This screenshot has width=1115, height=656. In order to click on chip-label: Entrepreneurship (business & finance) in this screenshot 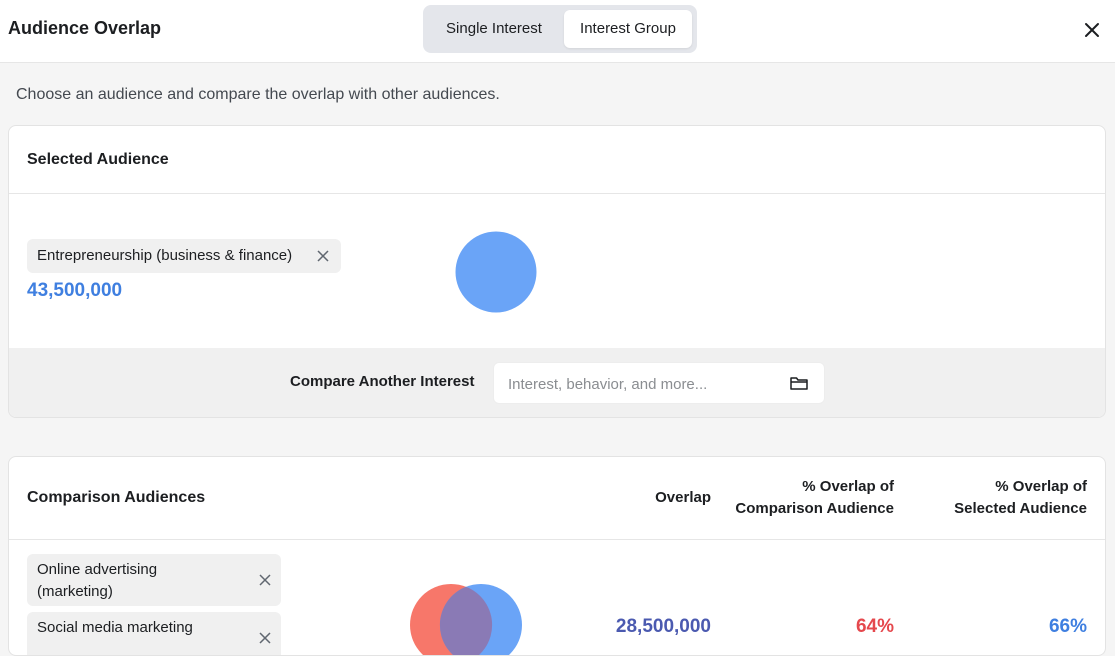, I will do `click(165, 255)`.